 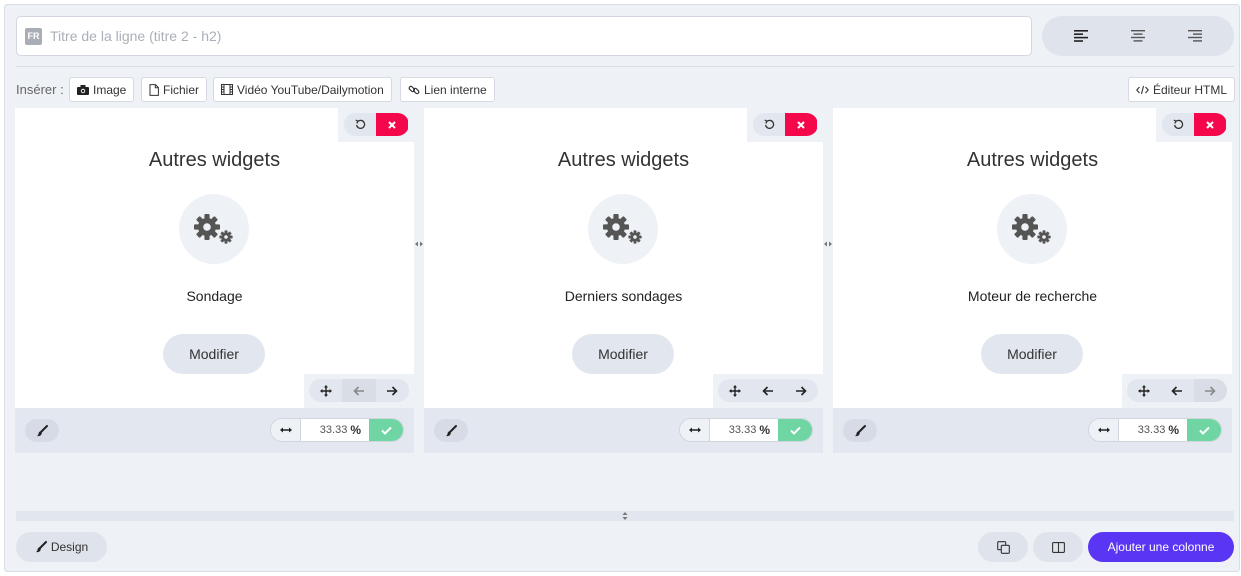 I want to click on insert-file-button: Fichier, so click(x=174, y=89).